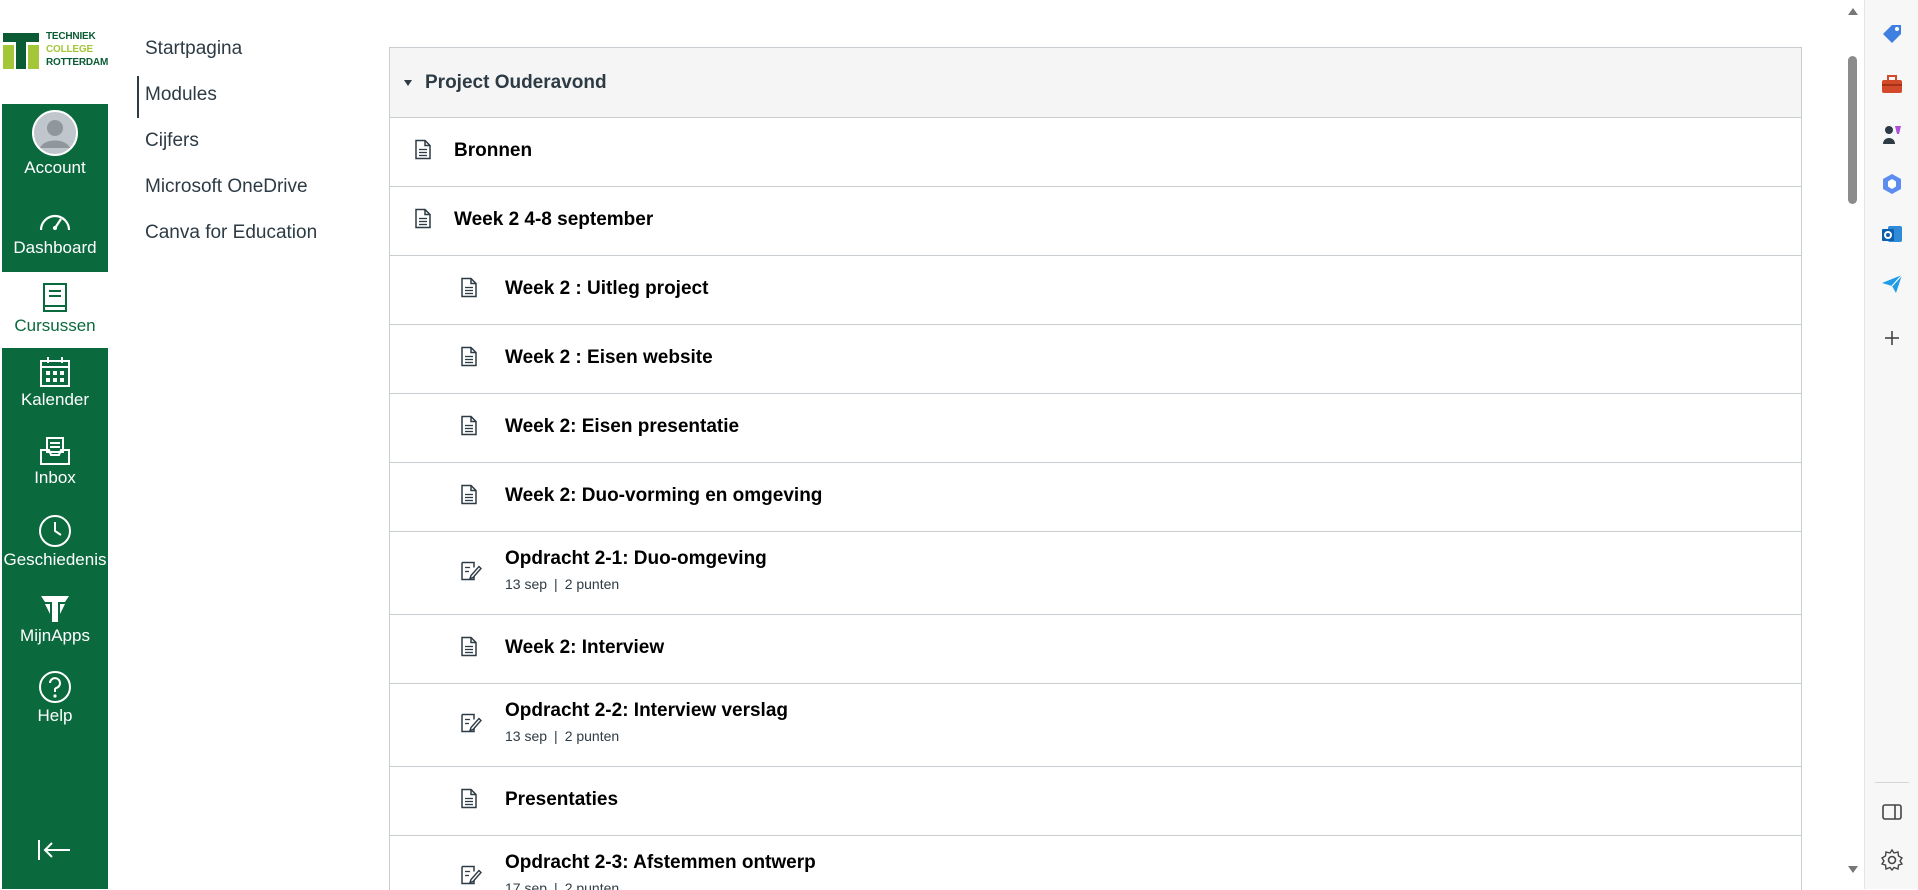 This screenshot has height=890, width=1918. Describe the element at coordinates (55, 608) in the screenshot. I see `apps-logo-icon` at that location.